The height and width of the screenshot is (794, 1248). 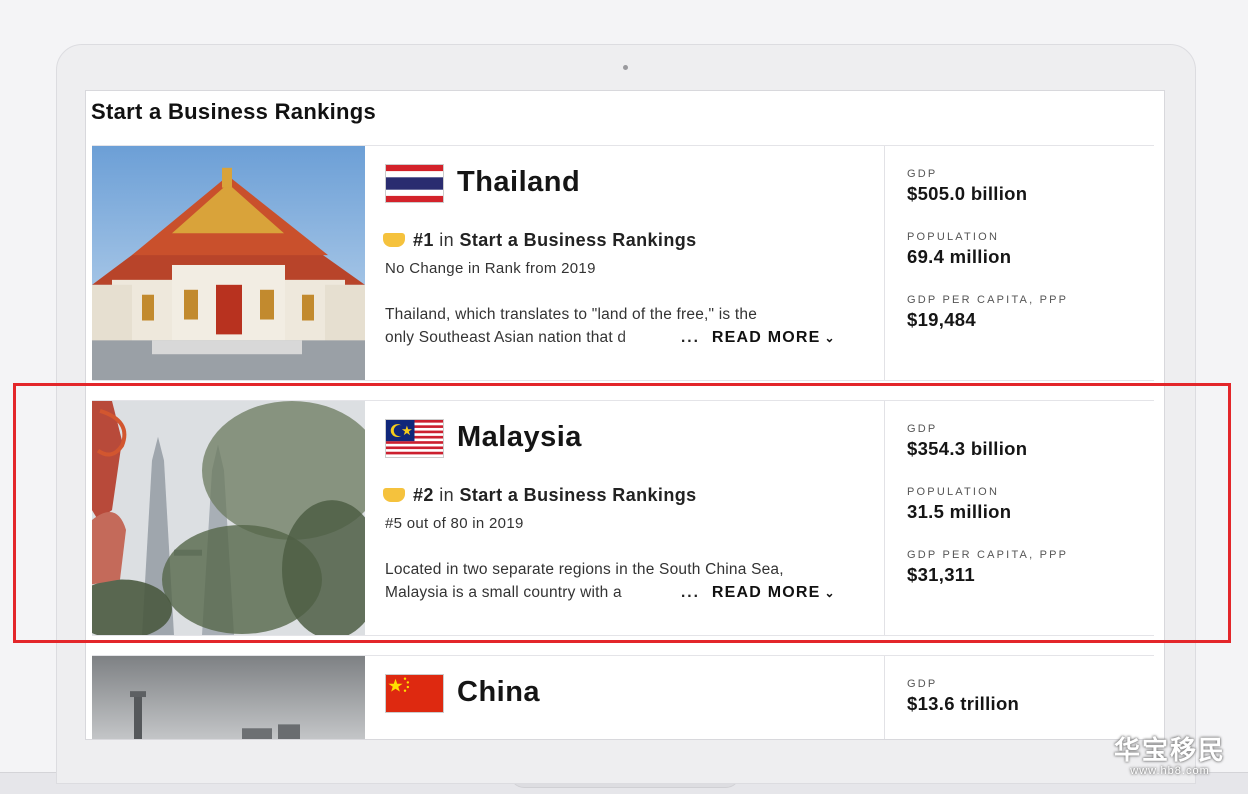 I want to click on rank-number: #2, so click(x=423, y=495).